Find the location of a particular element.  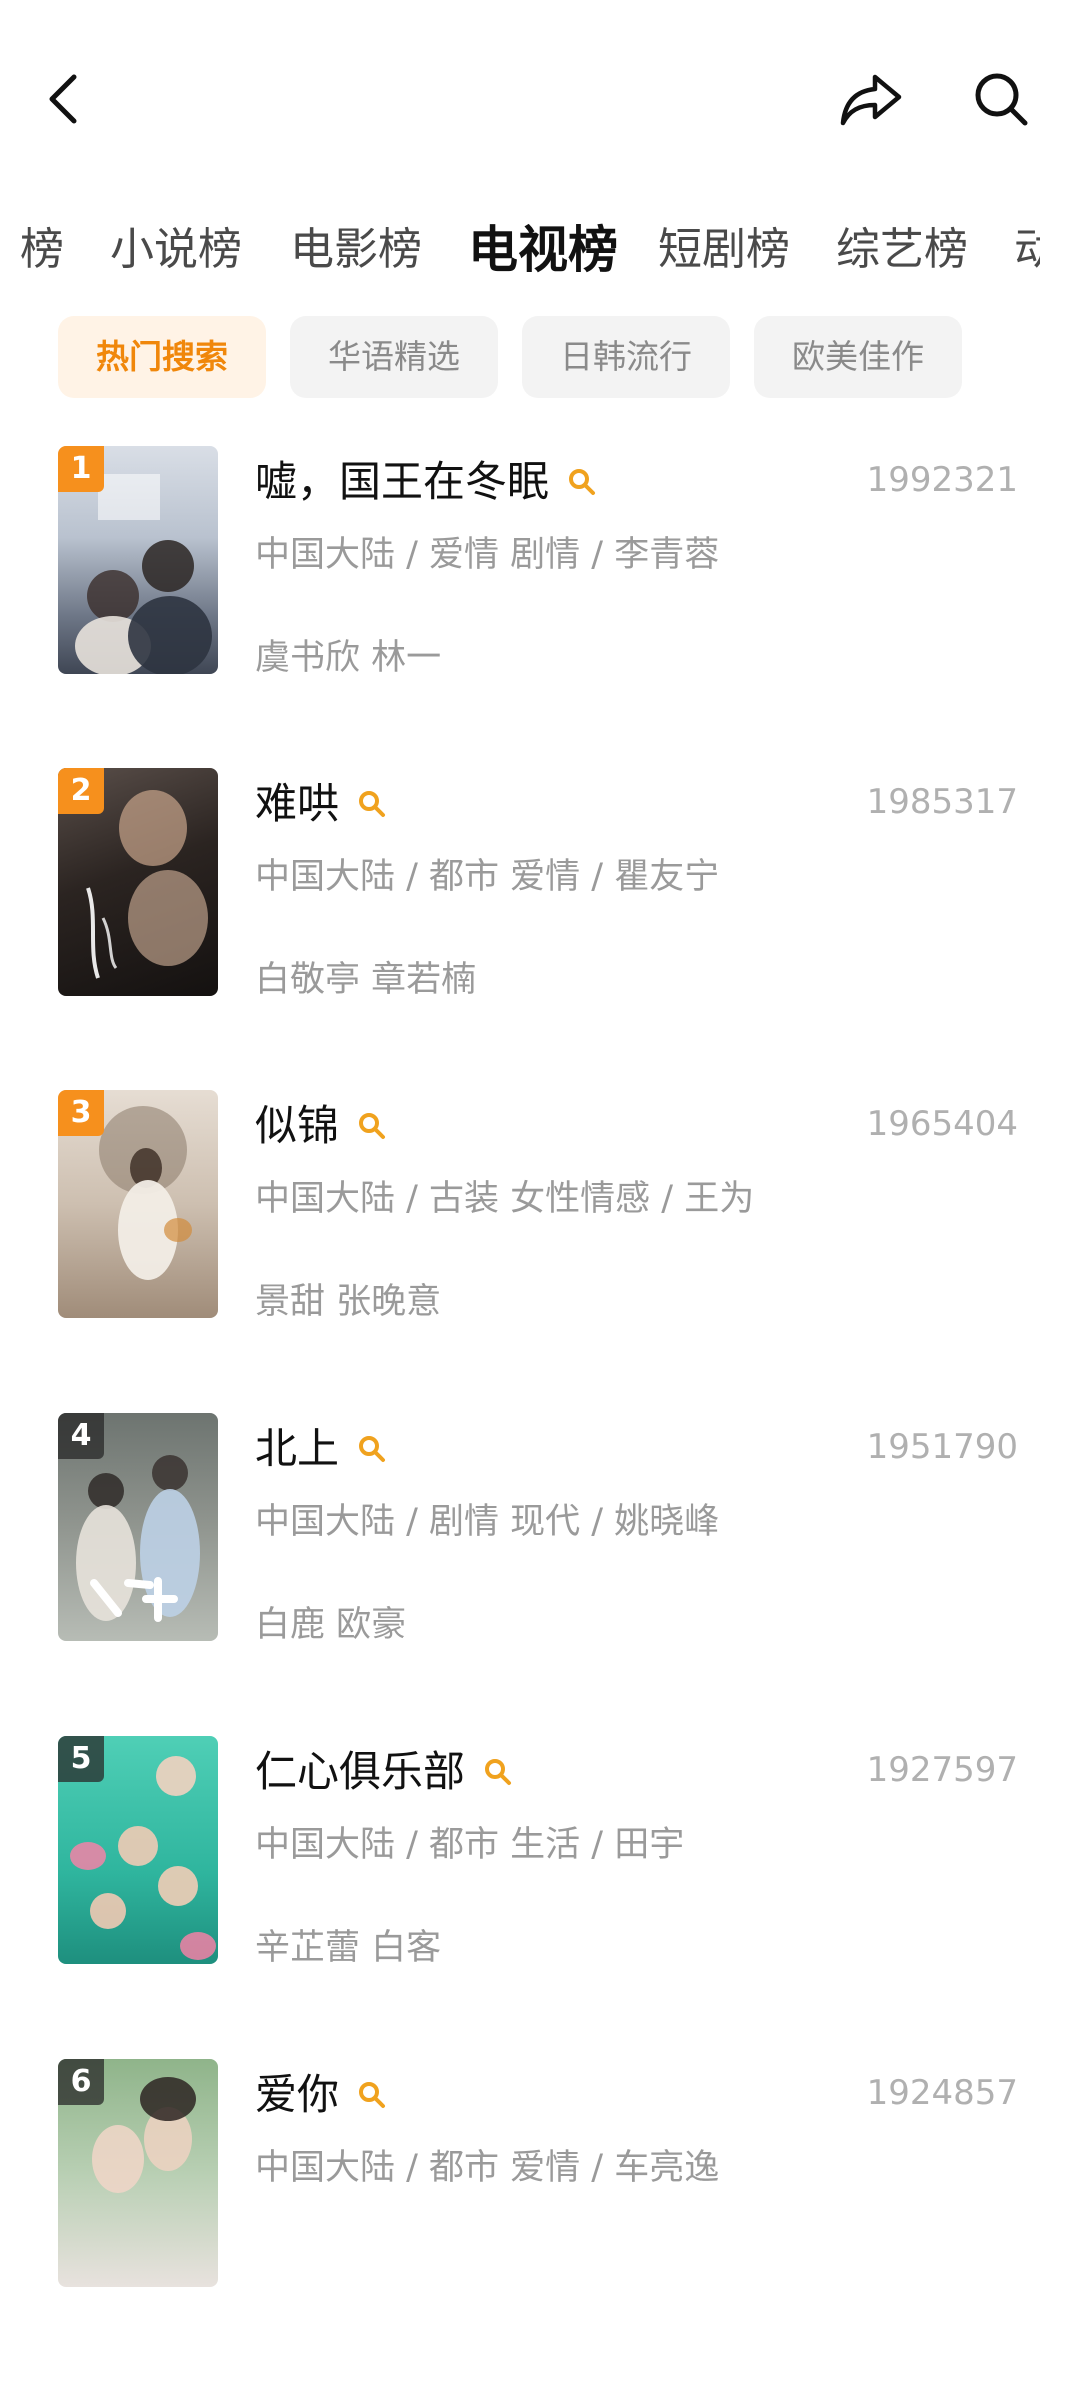

item-title-row: 嘘，国王在冬眠 is located at coordinates (426, 482).